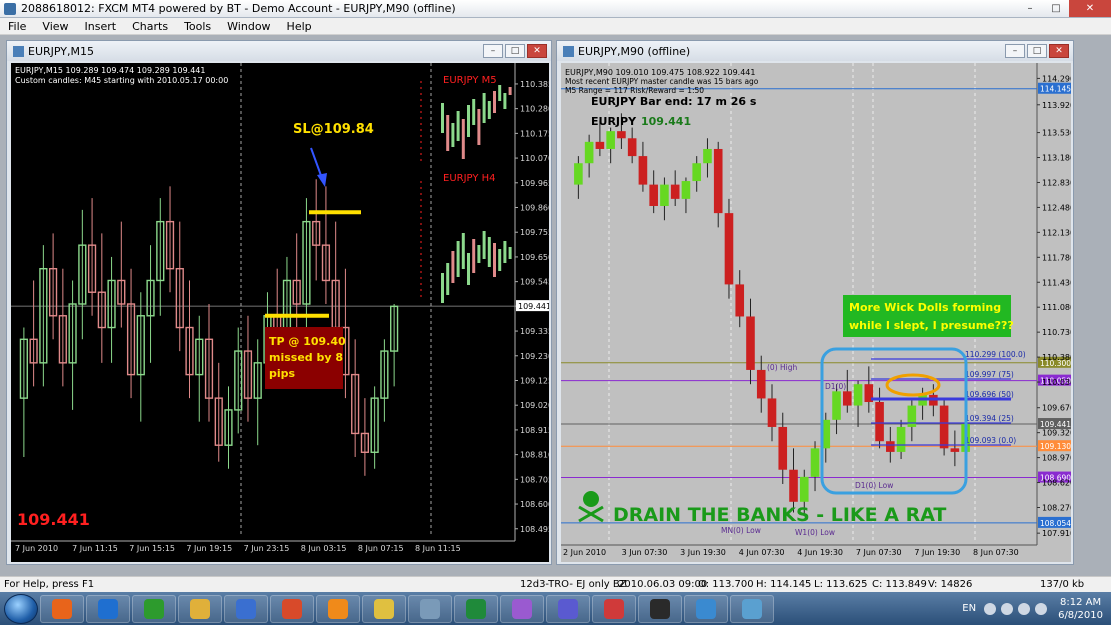 The width and height of the screenshot is (1111, 625). Describe the element at coordinates (1056, 158) in the screenshot. I see `price-tick-label: 113.180` at that location.